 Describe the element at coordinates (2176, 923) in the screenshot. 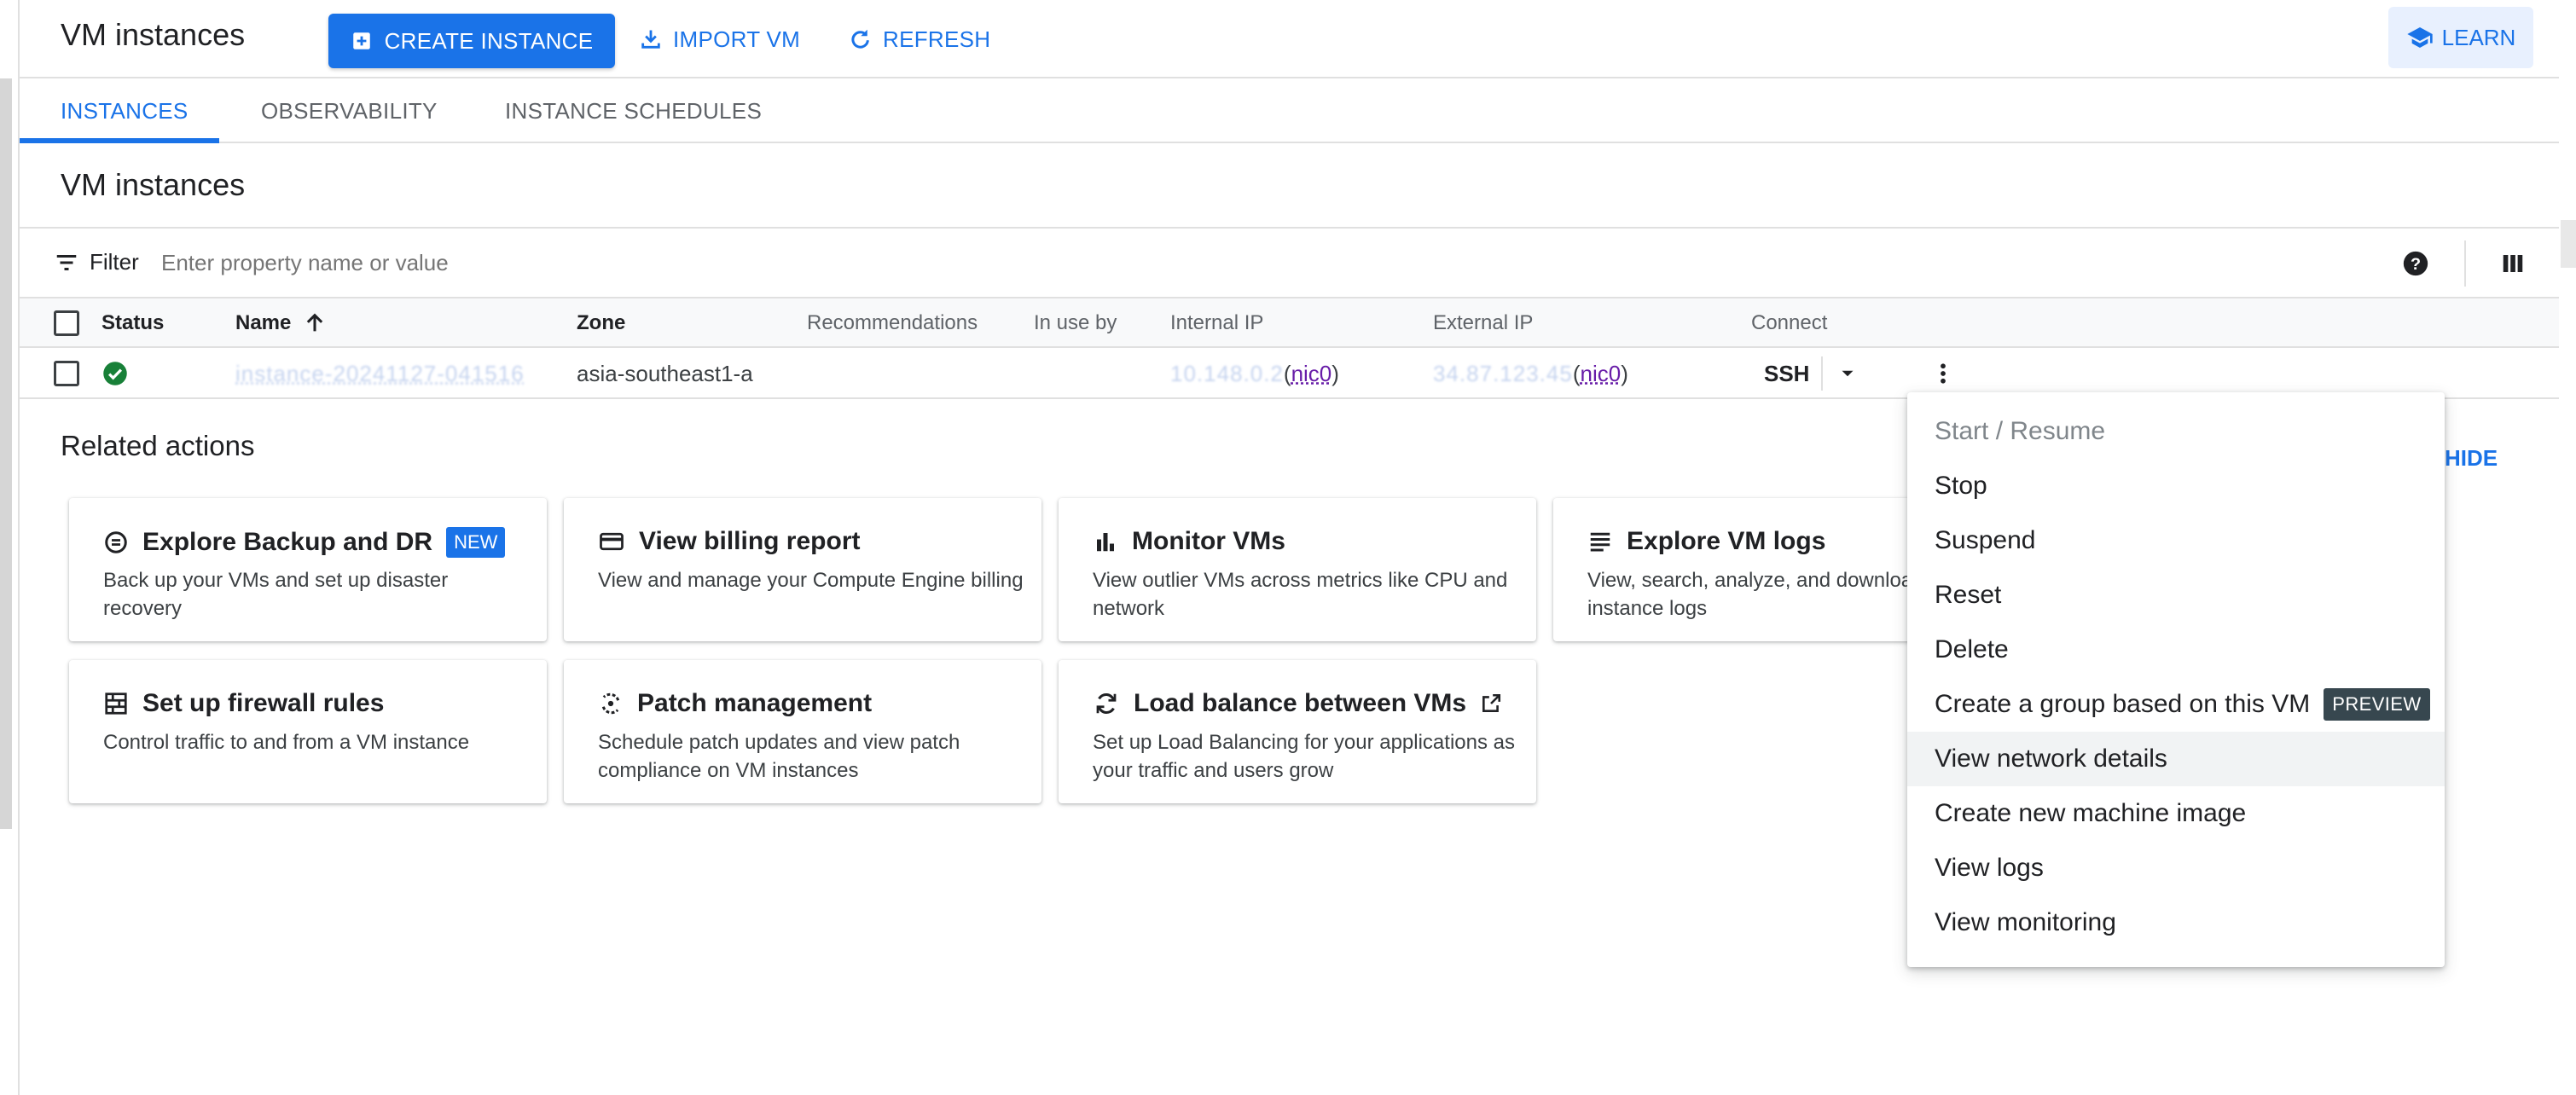

I see `menu-item-view-monitoring: View monitoring` at that location.